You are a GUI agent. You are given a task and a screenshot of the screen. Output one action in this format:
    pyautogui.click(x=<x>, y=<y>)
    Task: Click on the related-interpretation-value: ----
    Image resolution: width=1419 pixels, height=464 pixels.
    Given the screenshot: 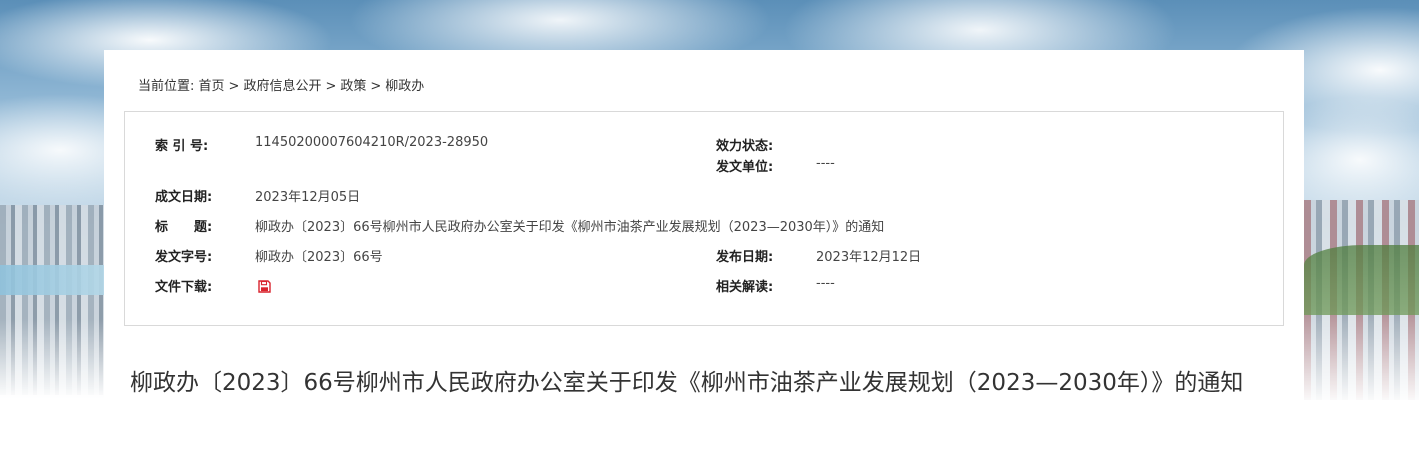 What is the action you would take?
    pyautogui.click(x=825, y=283)
    